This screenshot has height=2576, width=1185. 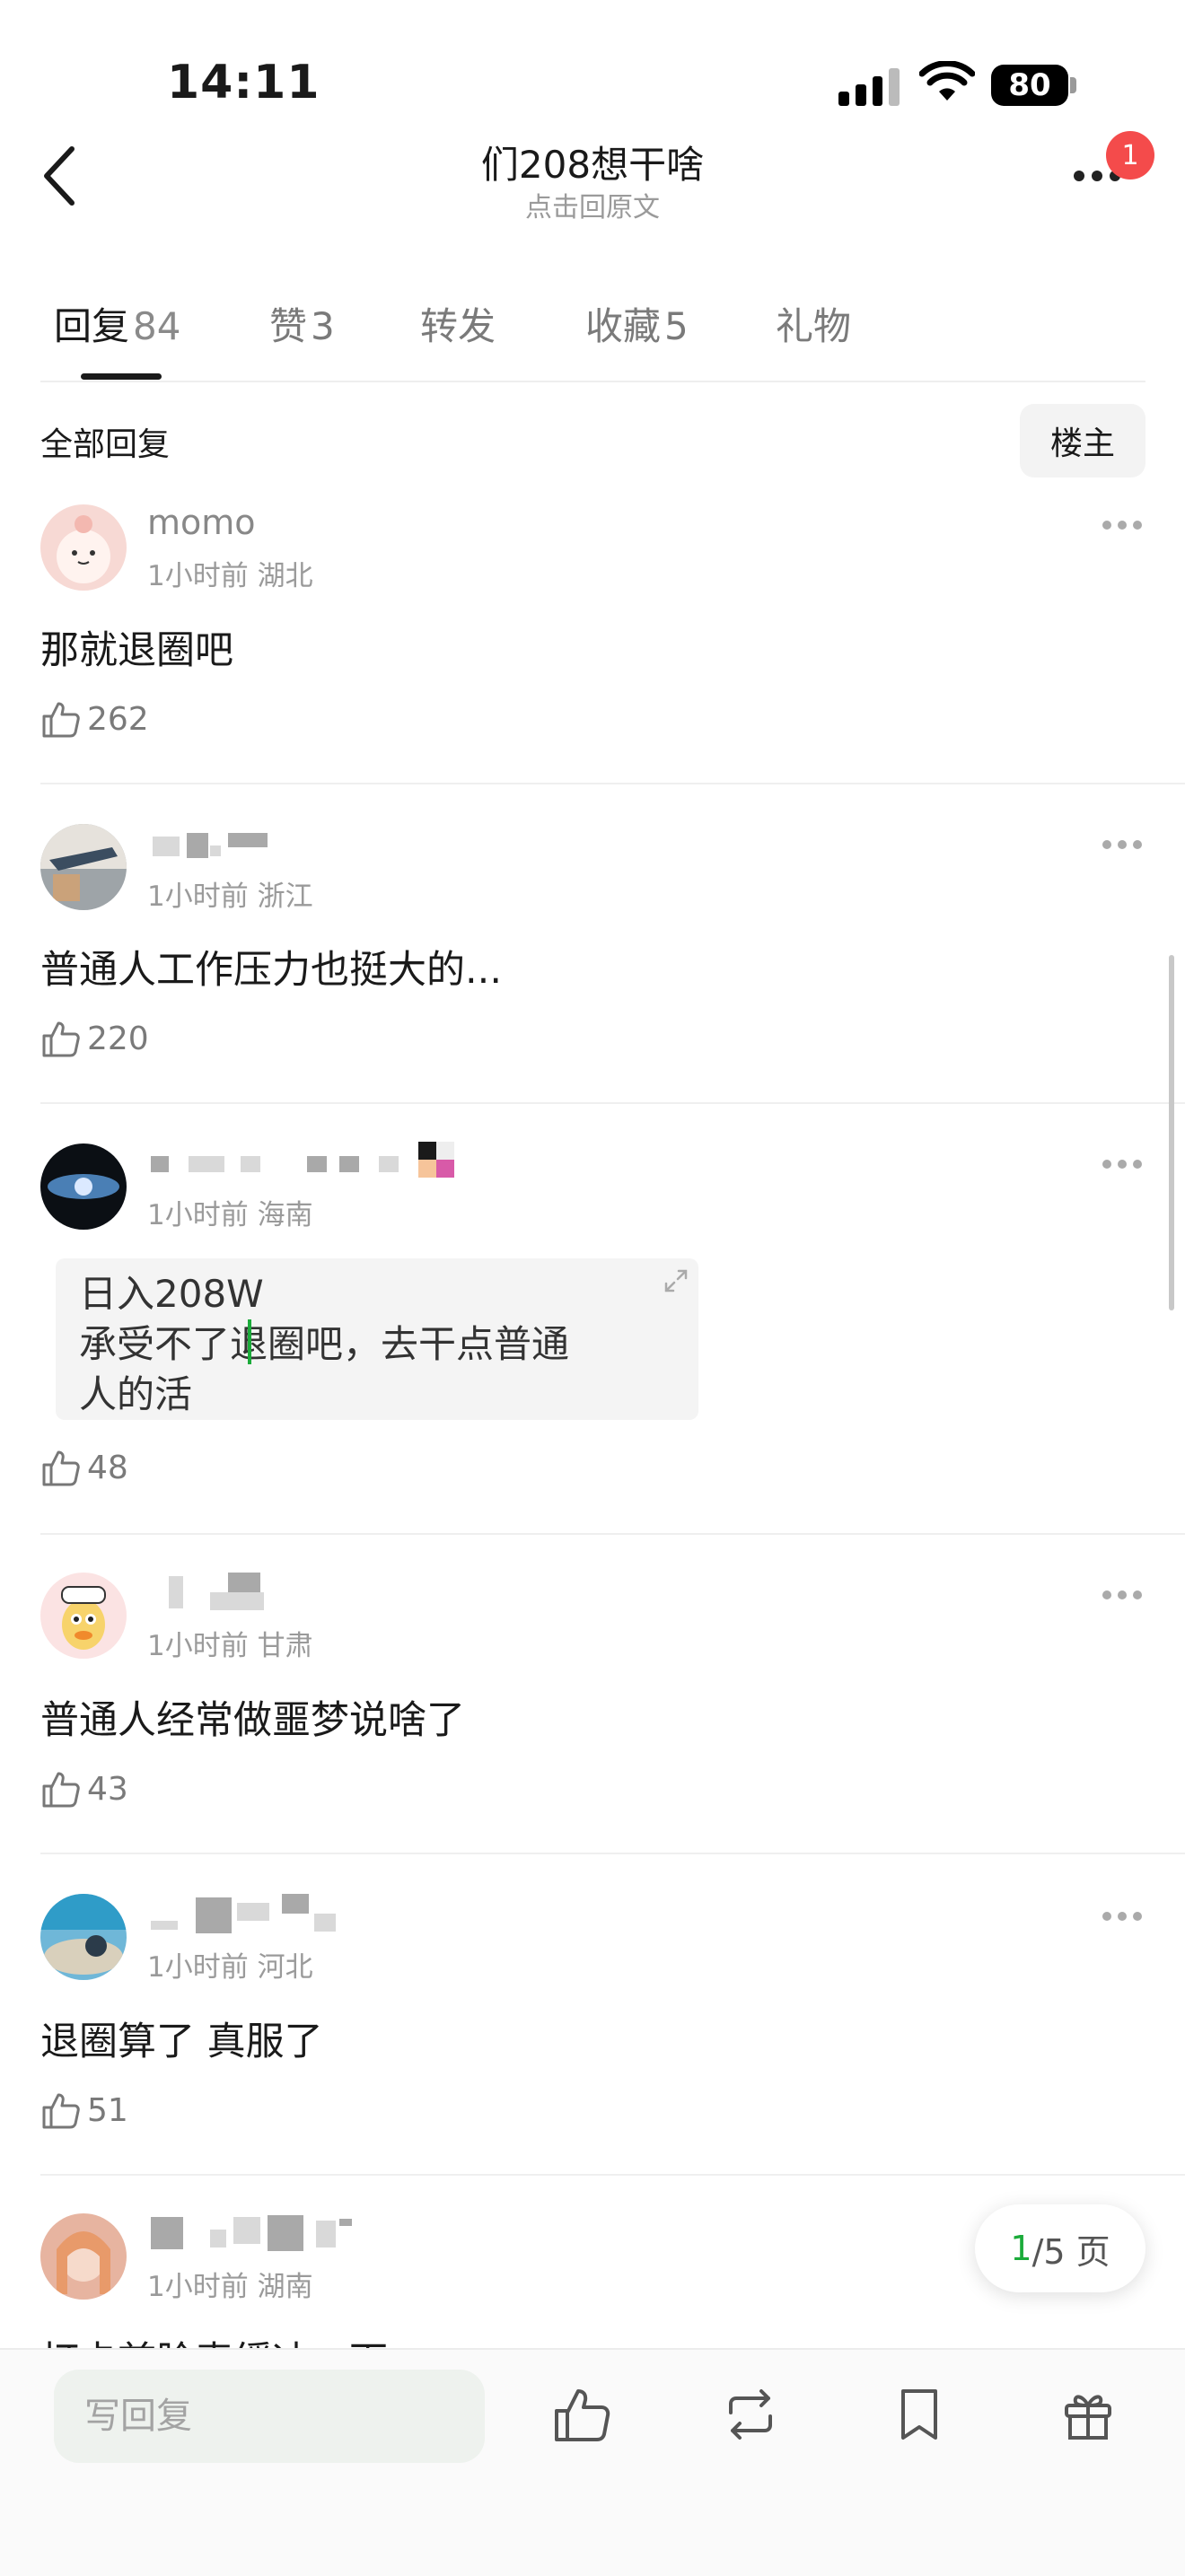 I want to click on comment-meta: 1小时前 甘肃, so click(x=230, y=1646).